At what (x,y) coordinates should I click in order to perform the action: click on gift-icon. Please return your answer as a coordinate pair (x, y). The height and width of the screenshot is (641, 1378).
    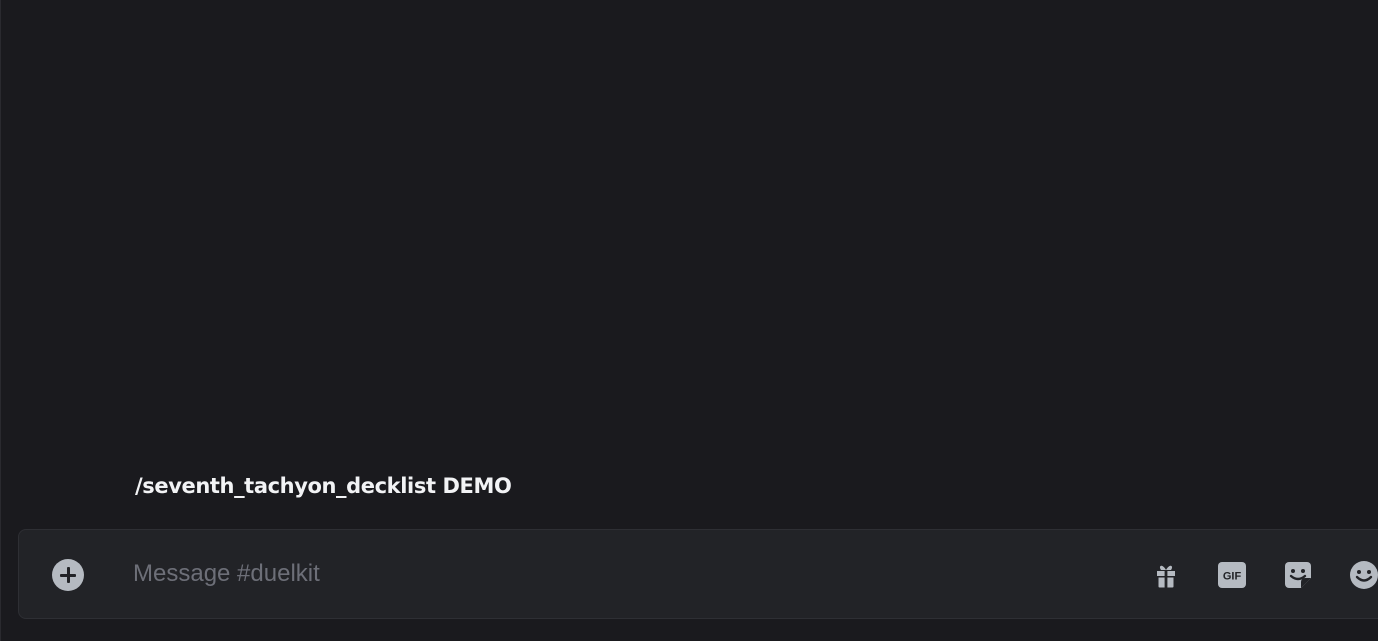
    Looking at the image, I should click on (1166, 576).